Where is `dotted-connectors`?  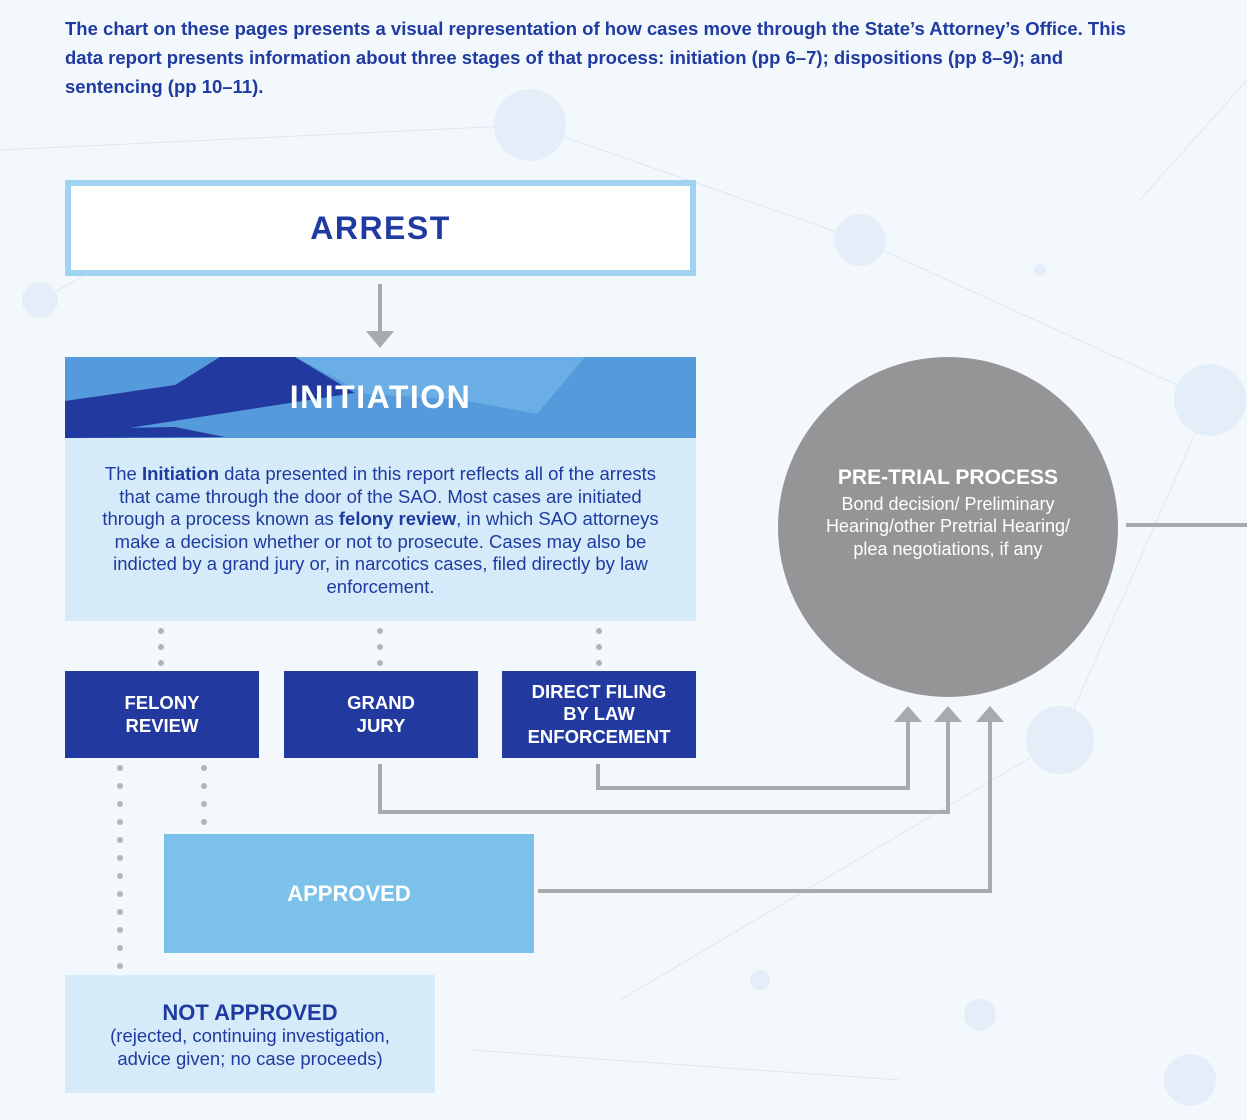
dotted-connectors is located at coordinates (359, 798).